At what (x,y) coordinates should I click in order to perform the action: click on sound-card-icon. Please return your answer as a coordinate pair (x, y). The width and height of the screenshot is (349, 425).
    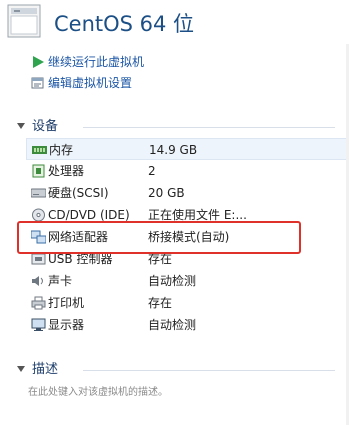
    Looking at the image, I should click on (37, 281).